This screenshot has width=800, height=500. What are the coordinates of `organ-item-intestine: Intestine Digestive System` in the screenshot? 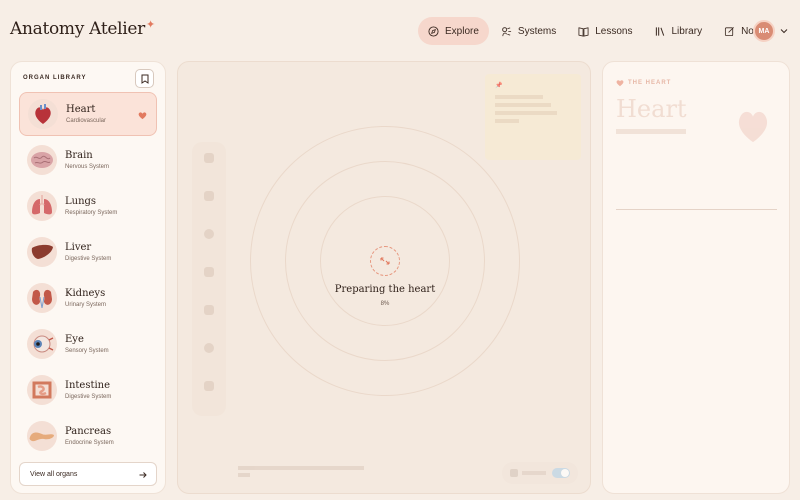 It's located at (88, 390).